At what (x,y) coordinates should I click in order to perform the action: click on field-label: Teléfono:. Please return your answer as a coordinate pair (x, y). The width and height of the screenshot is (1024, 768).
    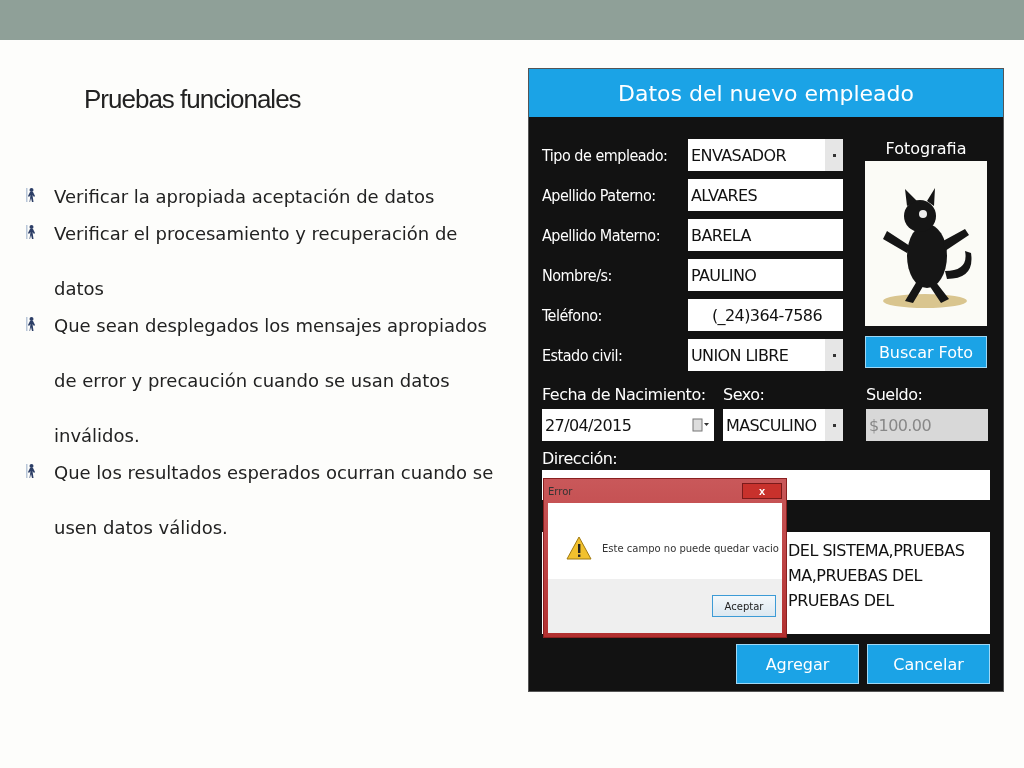
    Looking at the image, I should click on (572, 315).